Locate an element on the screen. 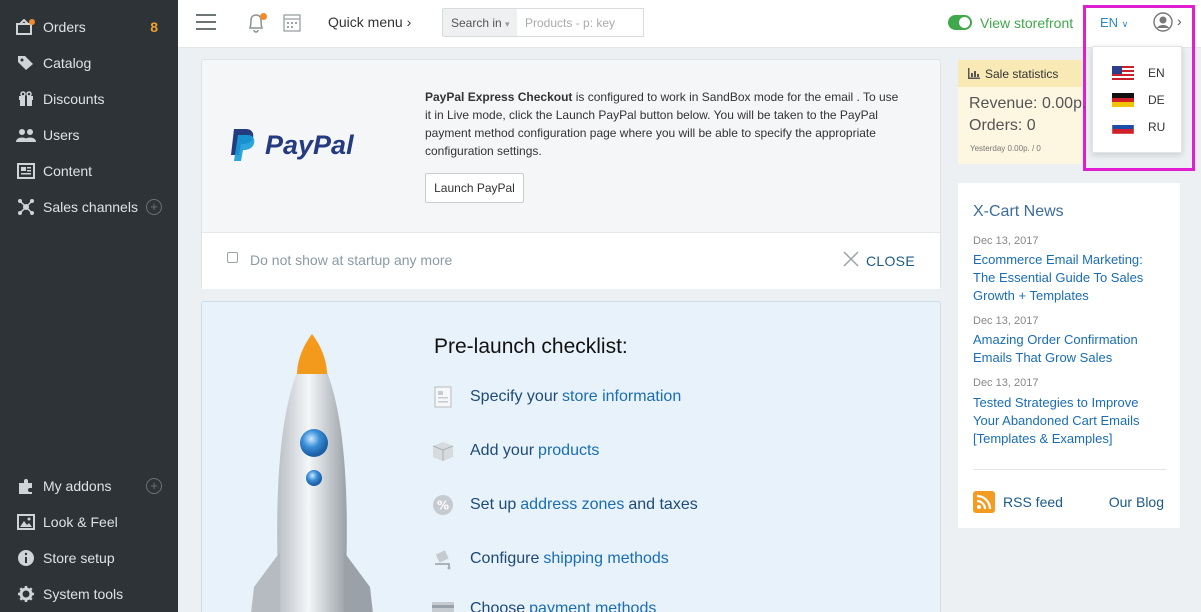 This screenshot has width=1201, height=612. us-flag-icon is located at coordinates (1123, 73).